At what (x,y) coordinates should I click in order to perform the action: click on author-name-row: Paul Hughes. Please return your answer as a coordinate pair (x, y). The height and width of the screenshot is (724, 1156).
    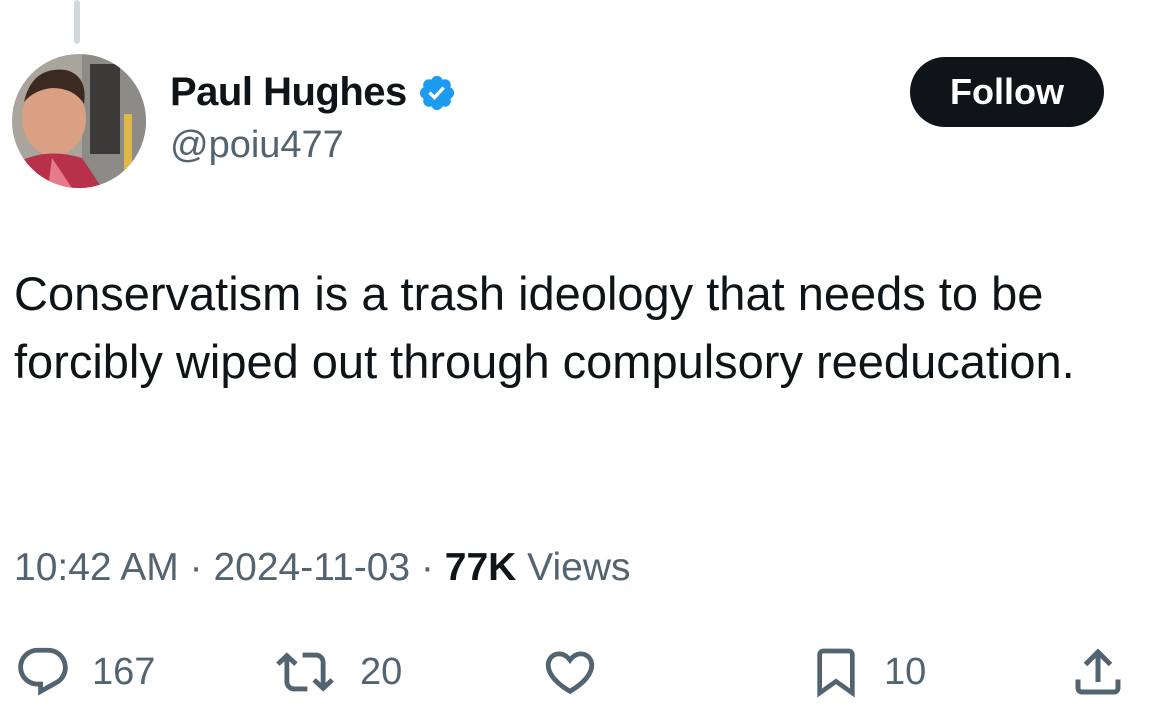
    Looking at the image, I should click on (313, 92).